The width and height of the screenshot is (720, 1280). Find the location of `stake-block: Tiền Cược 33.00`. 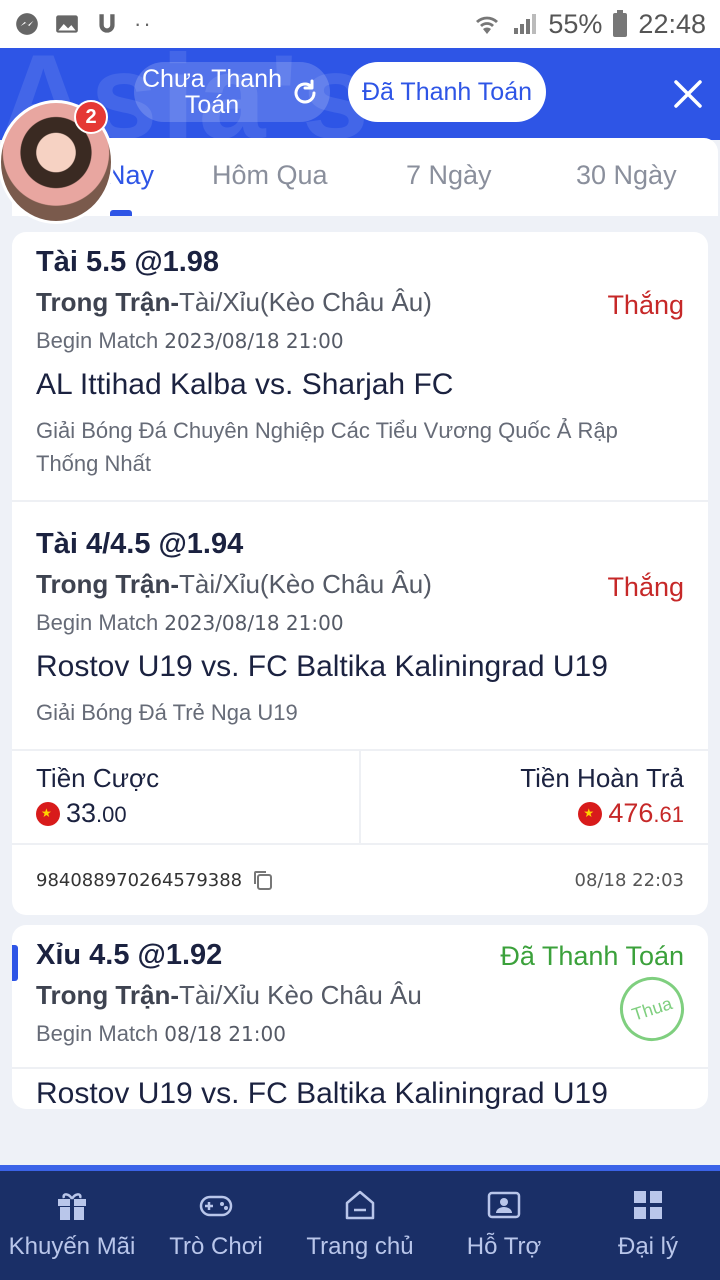

stake-block: Tiền Cược 33.00 is located at coordinates (185, 797).